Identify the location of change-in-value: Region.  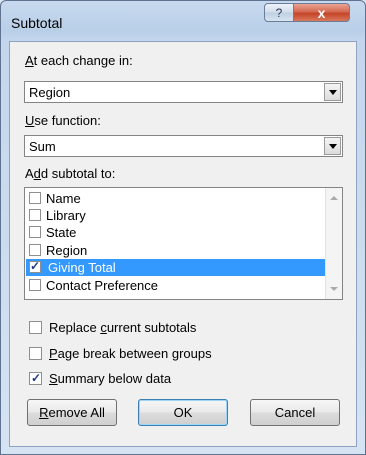
(50, 92).